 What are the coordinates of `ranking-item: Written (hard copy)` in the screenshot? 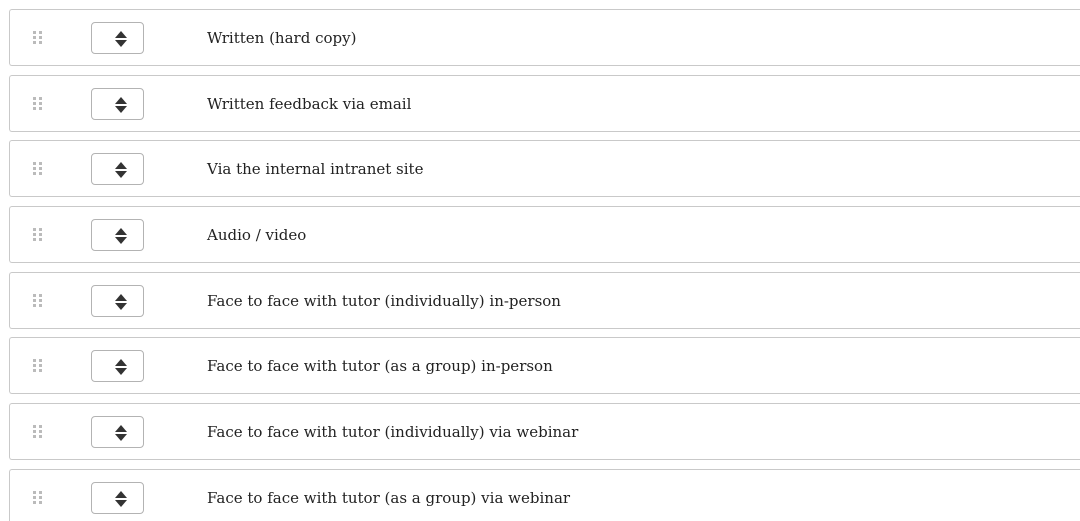 It's located at (544, 37).